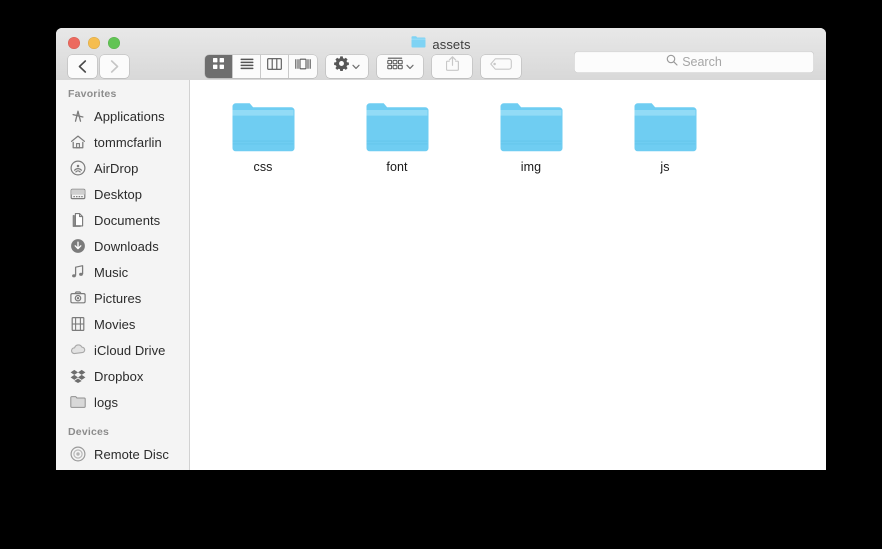 This screenshot has height=549, width=882. Describe the element at coordinates (78, 168) in the screenshot. I see `airdrop-icon` at that location.